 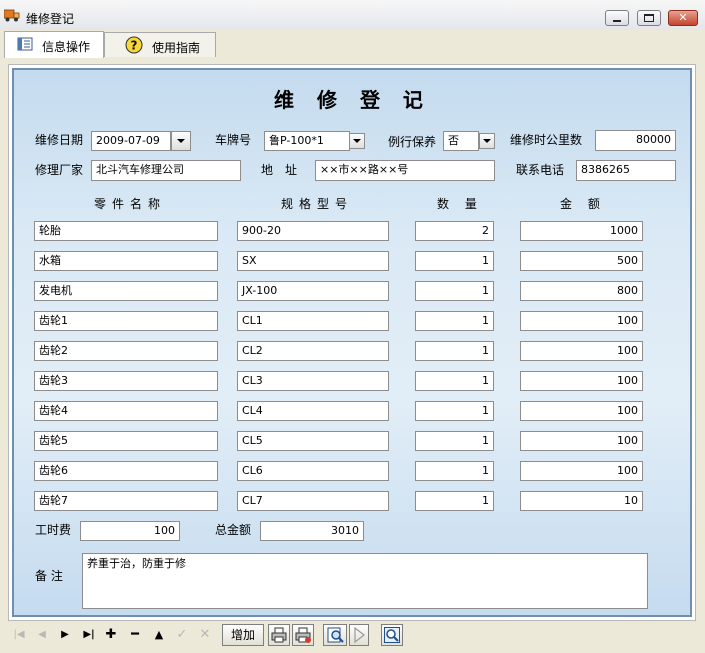 I want to click on address-label: 地 址, so click(x=279, y=170).